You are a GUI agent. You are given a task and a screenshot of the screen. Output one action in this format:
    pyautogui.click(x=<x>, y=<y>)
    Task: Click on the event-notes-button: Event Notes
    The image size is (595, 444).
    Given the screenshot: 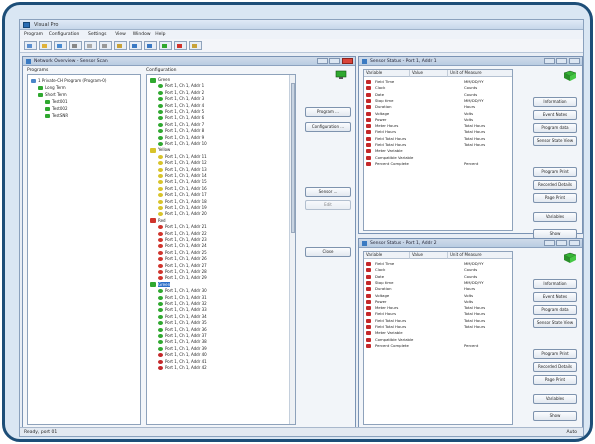 What is the action you would take?
    pyautogui.click(x=555, y=115)
    